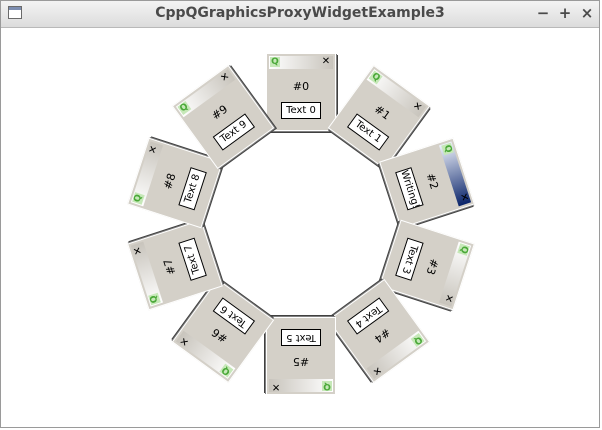  Describe the element at coordinates (565, 13) in the screenshot. I see `maximize-button: +` at that location.